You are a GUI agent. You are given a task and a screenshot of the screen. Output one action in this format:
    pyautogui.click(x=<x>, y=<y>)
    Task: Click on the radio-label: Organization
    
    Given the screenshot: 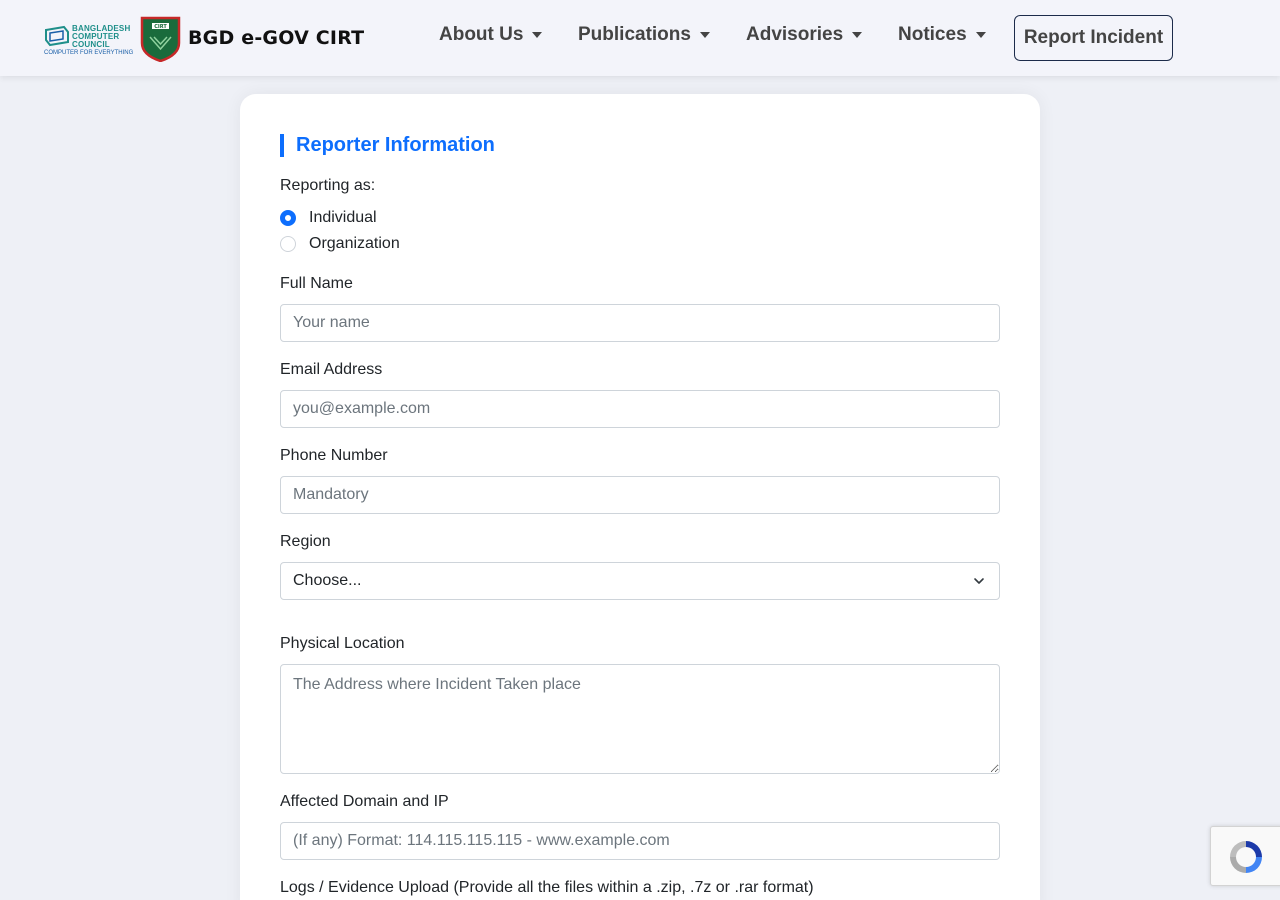 What is the action you would take?
    pyautogui.click(x=354, y=243)
    